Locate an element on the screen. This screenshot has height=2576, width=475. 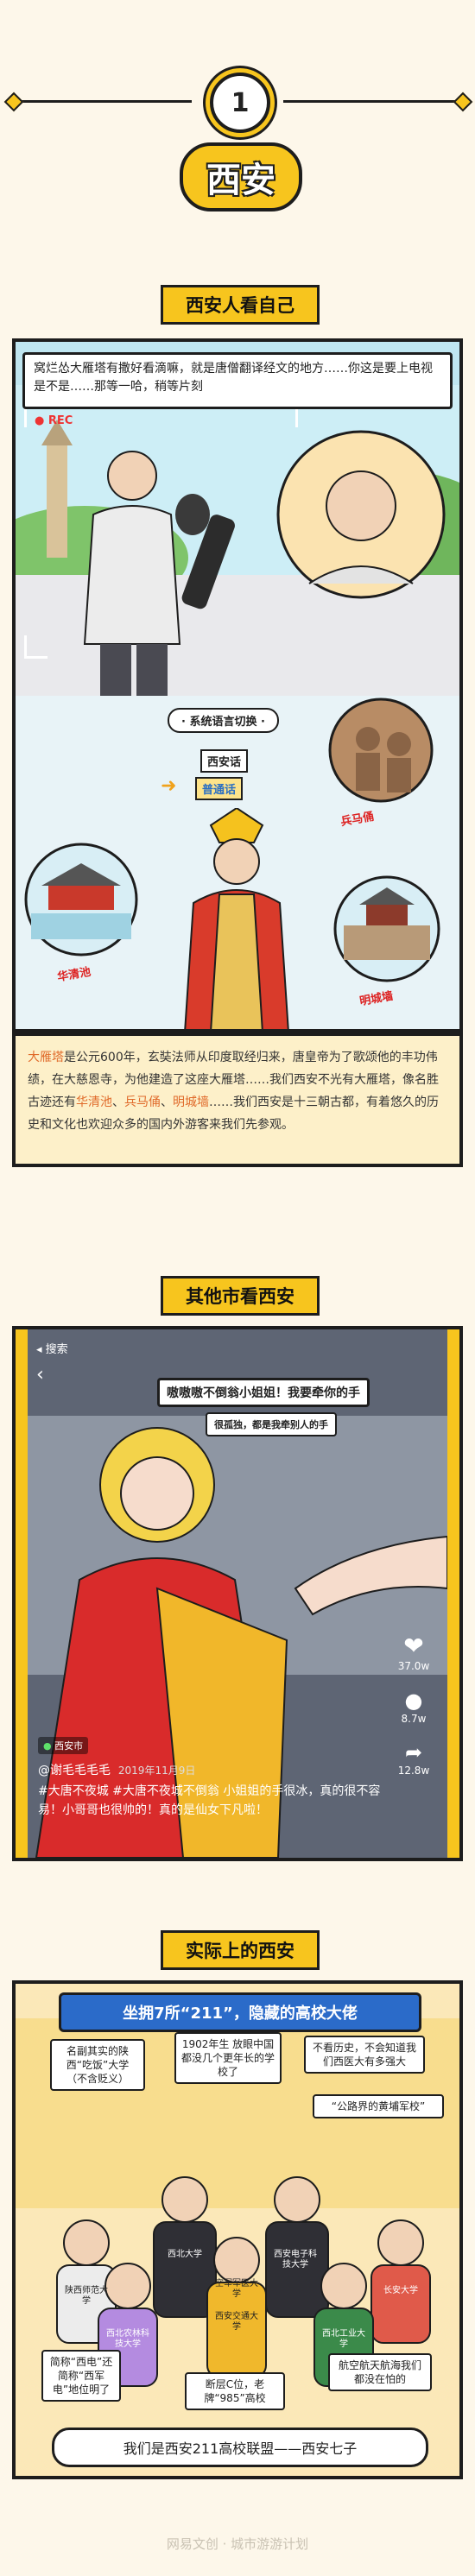
alliance-caption: 我们是西安211高校联盟——西安七子 is located at coordinates (240, 2447).